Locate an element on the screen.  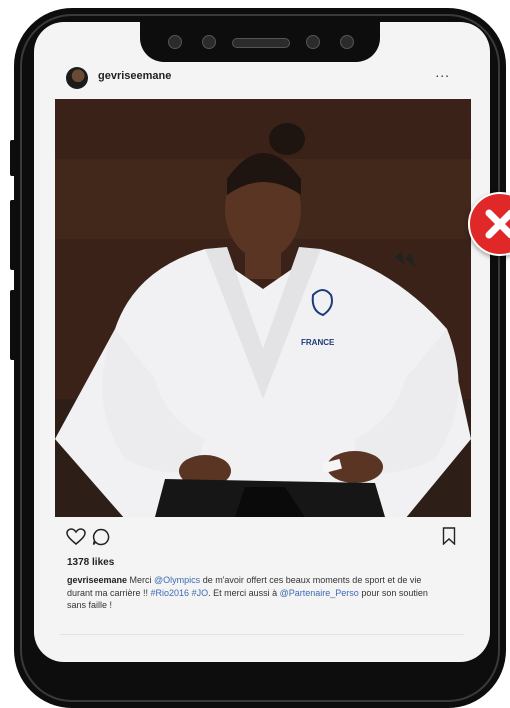
mention-link: @Olympics is located at coordinates (177, 580).